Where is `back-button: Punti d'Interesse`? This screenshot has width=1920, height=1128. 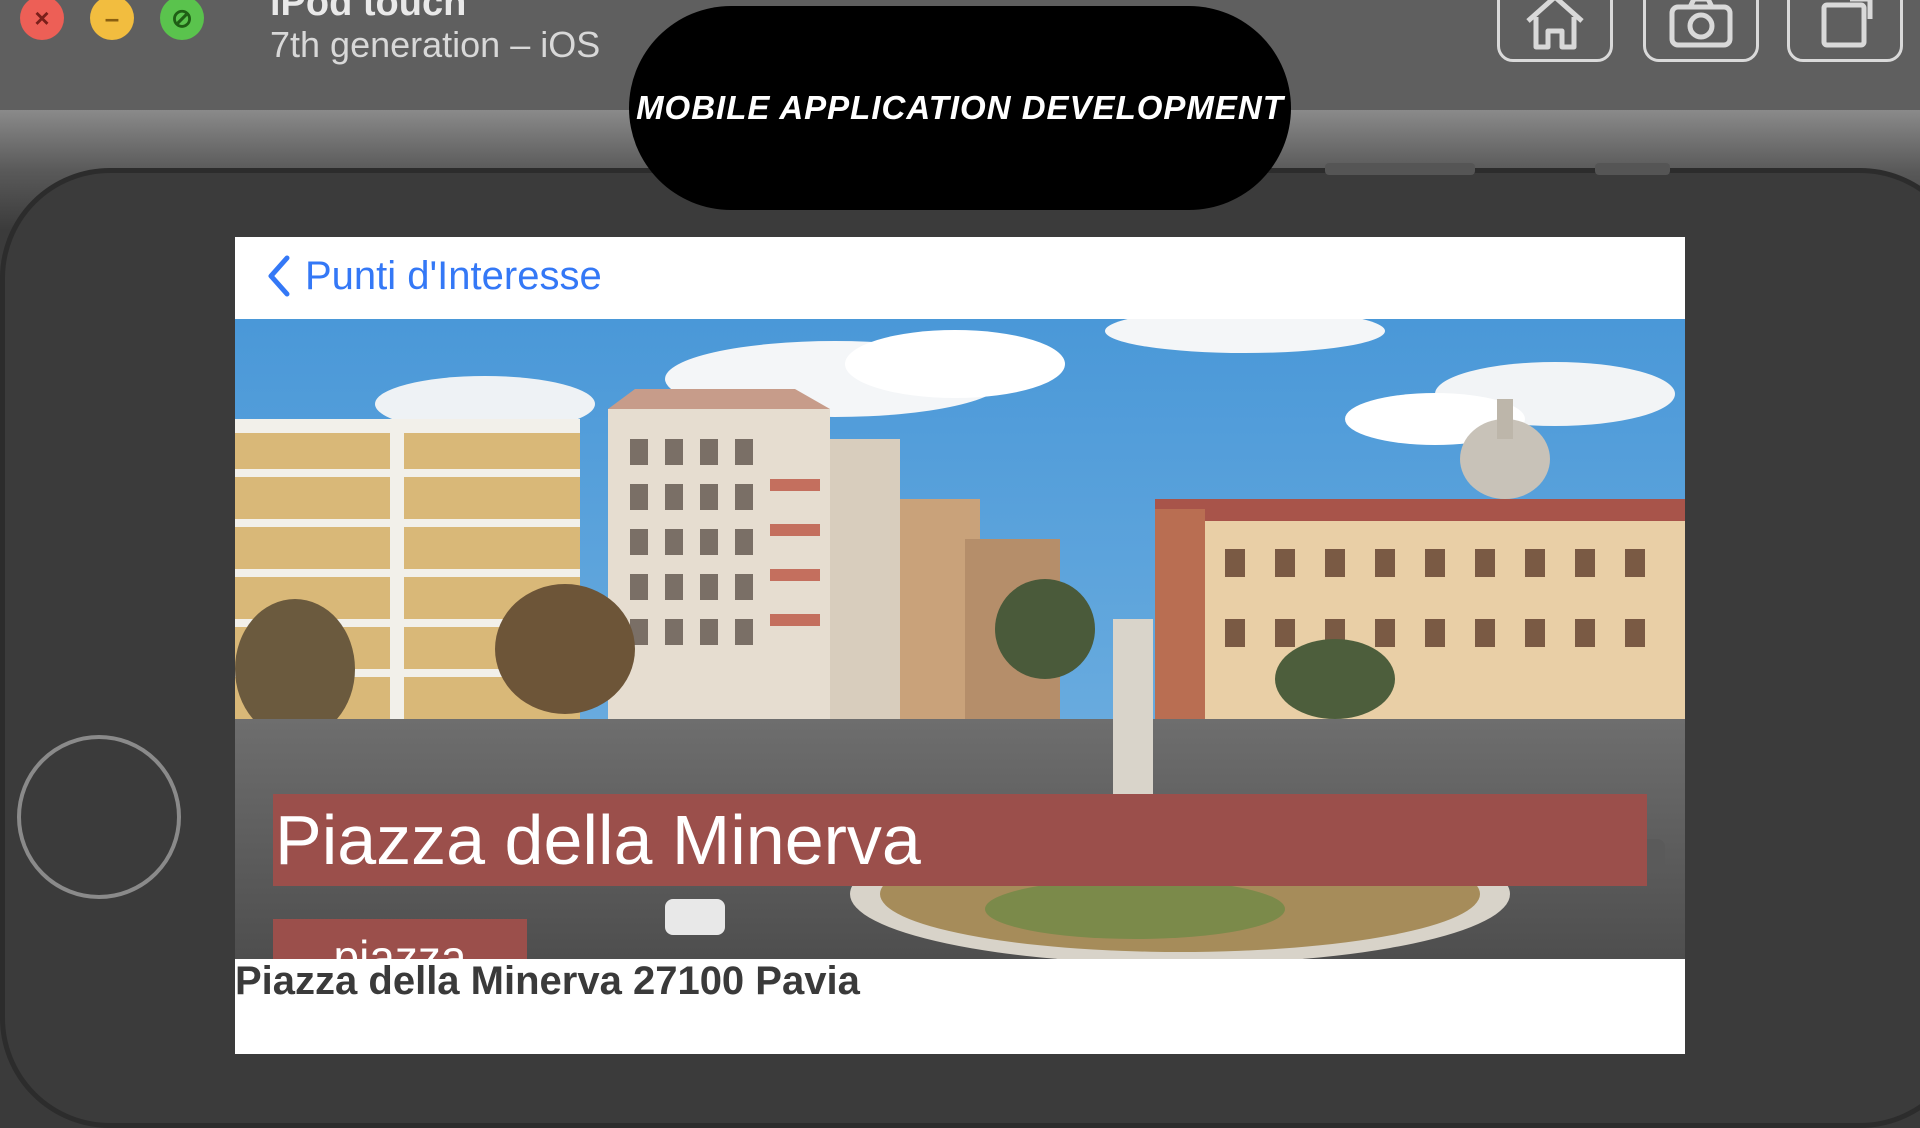
back-button: Punti d'Interesse is located at coordinates (433, 276).